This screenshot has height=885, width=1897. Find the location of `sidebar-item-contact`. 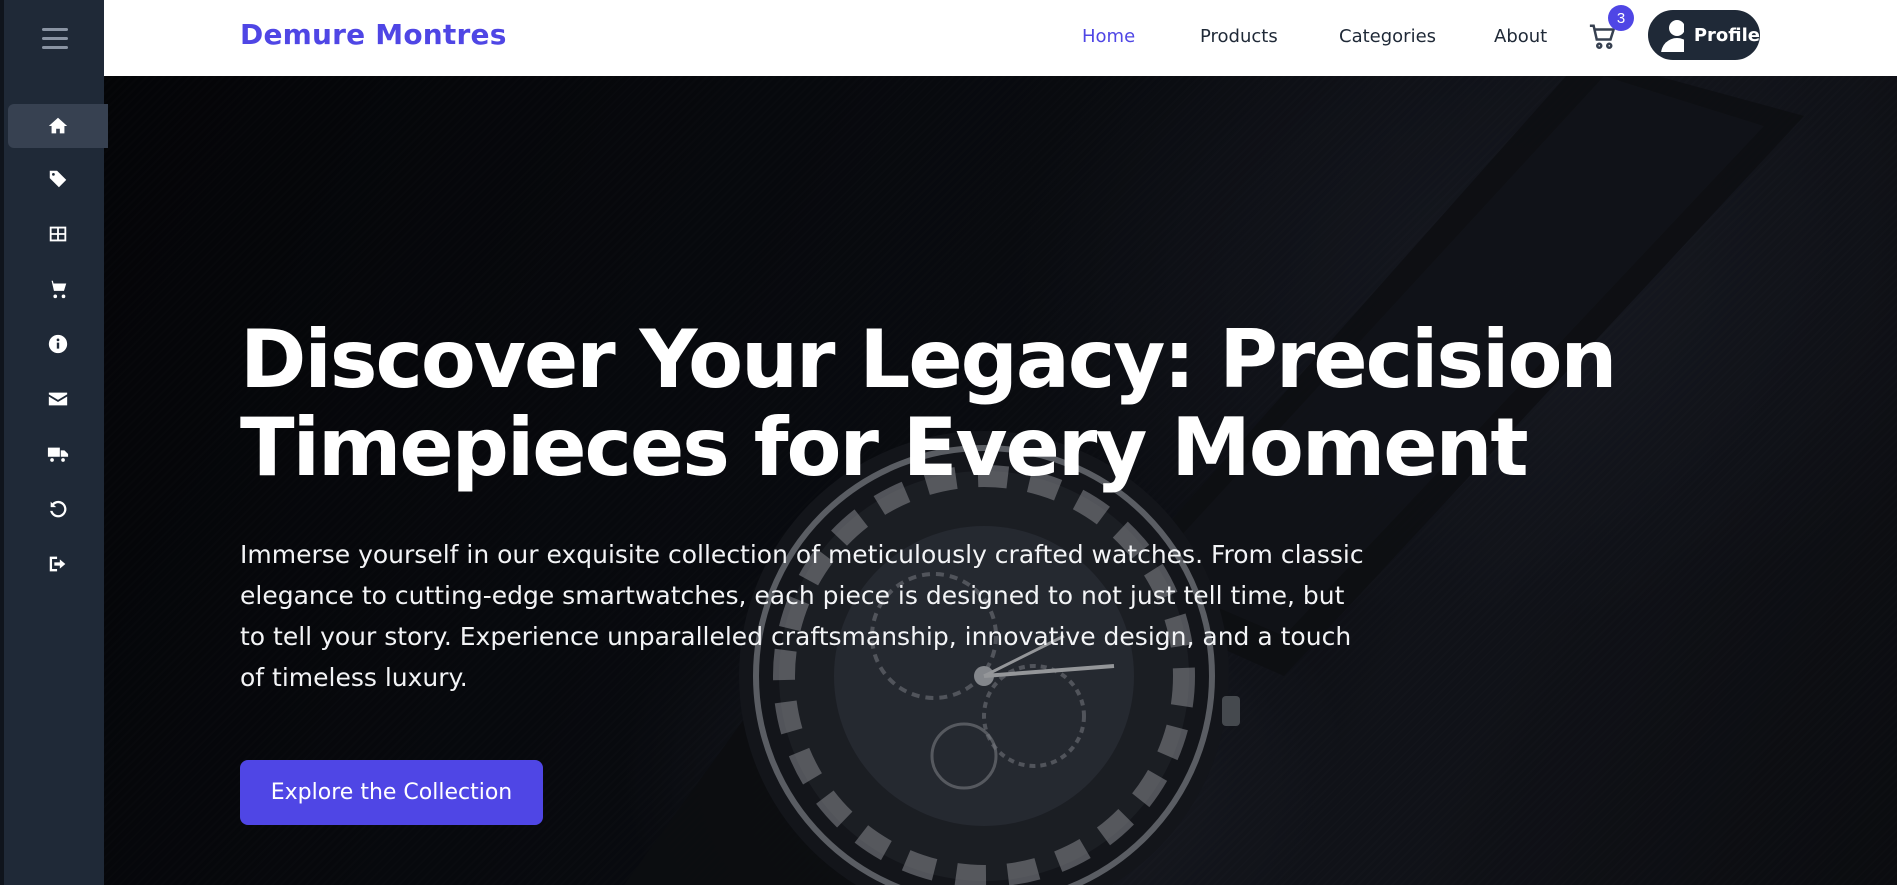

sidebar-item-contact is located at coordinates (58, 399).